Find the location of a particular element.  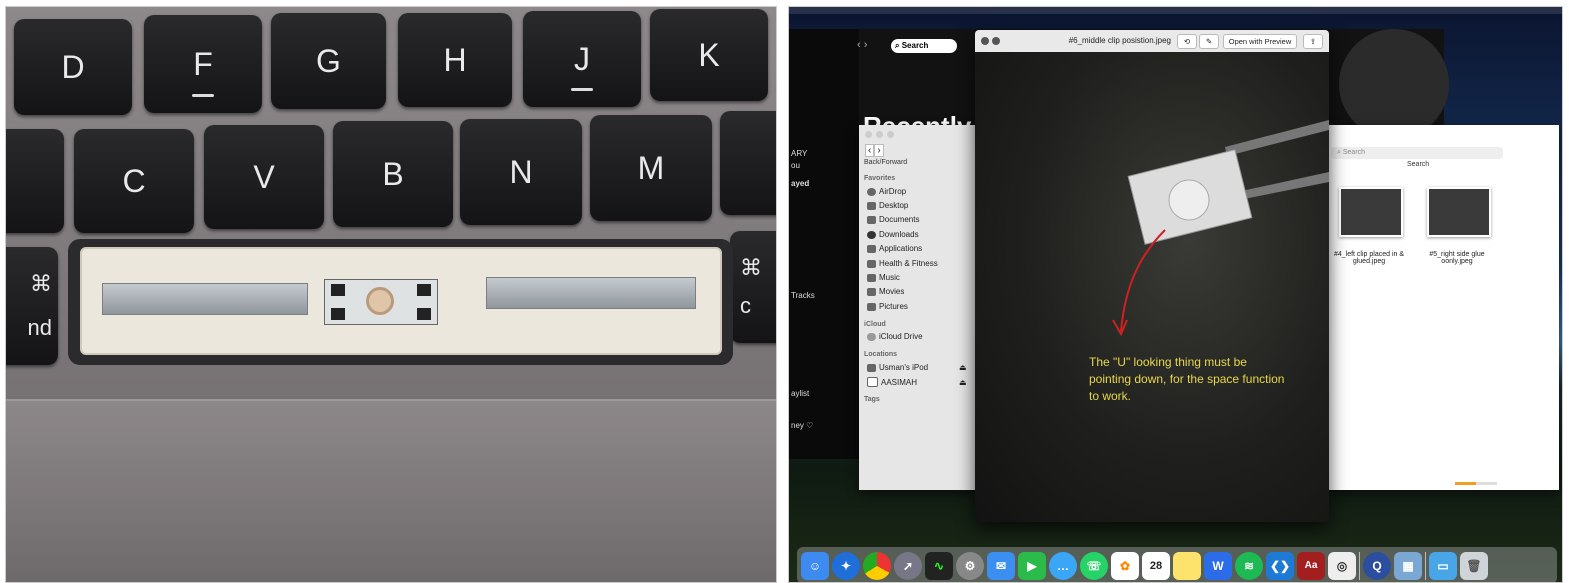

whatsapp-icon: ☏ is located at coordinates (1094, 565).